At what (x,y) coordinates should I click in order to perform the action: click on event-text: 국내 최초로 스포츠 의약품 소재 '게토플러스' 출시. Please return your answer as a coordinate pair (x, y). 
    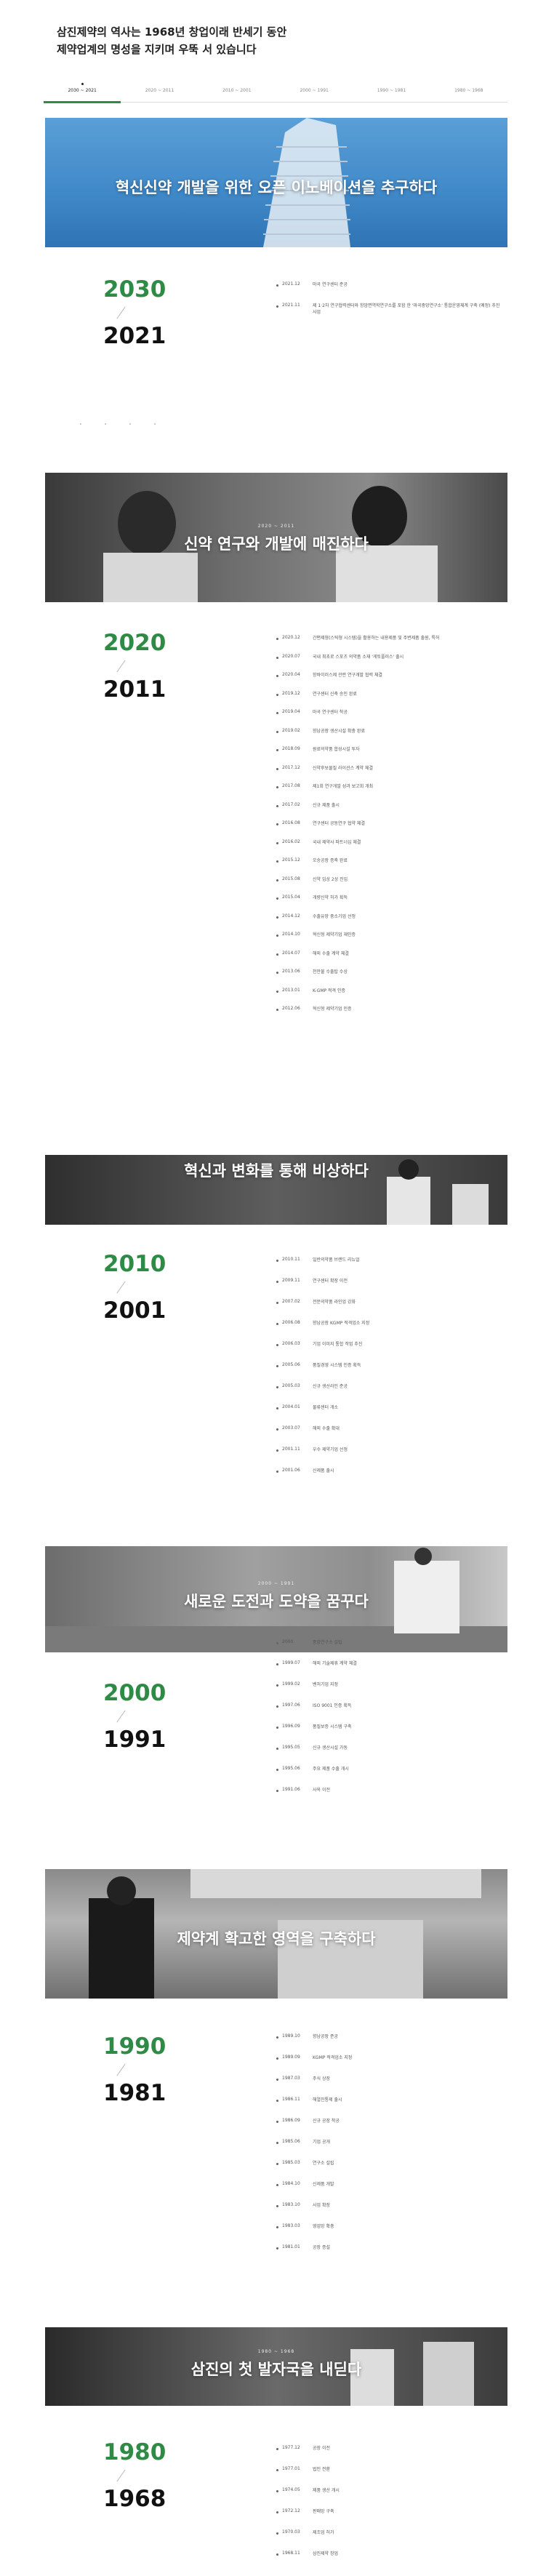
    Looking at the image, I should click on (358, 657).